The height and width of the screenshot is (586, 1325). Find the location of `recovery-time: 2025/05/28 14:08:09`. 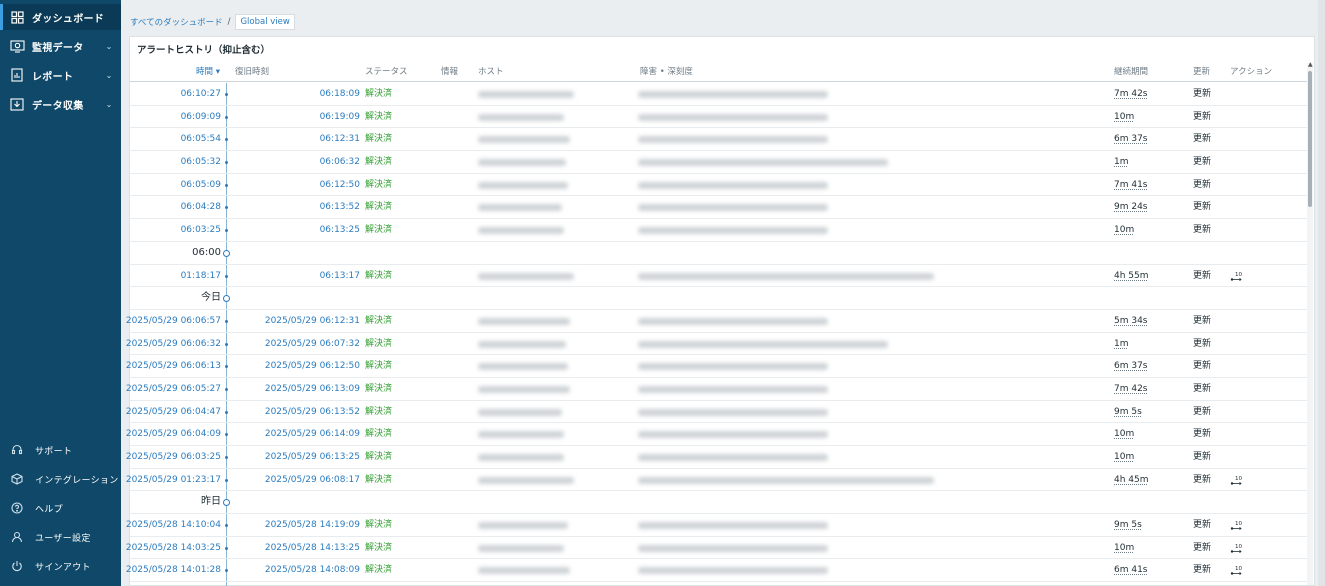

recovery-time: 2025/05/28 14:08:09 is located at coordinates (295, 570).